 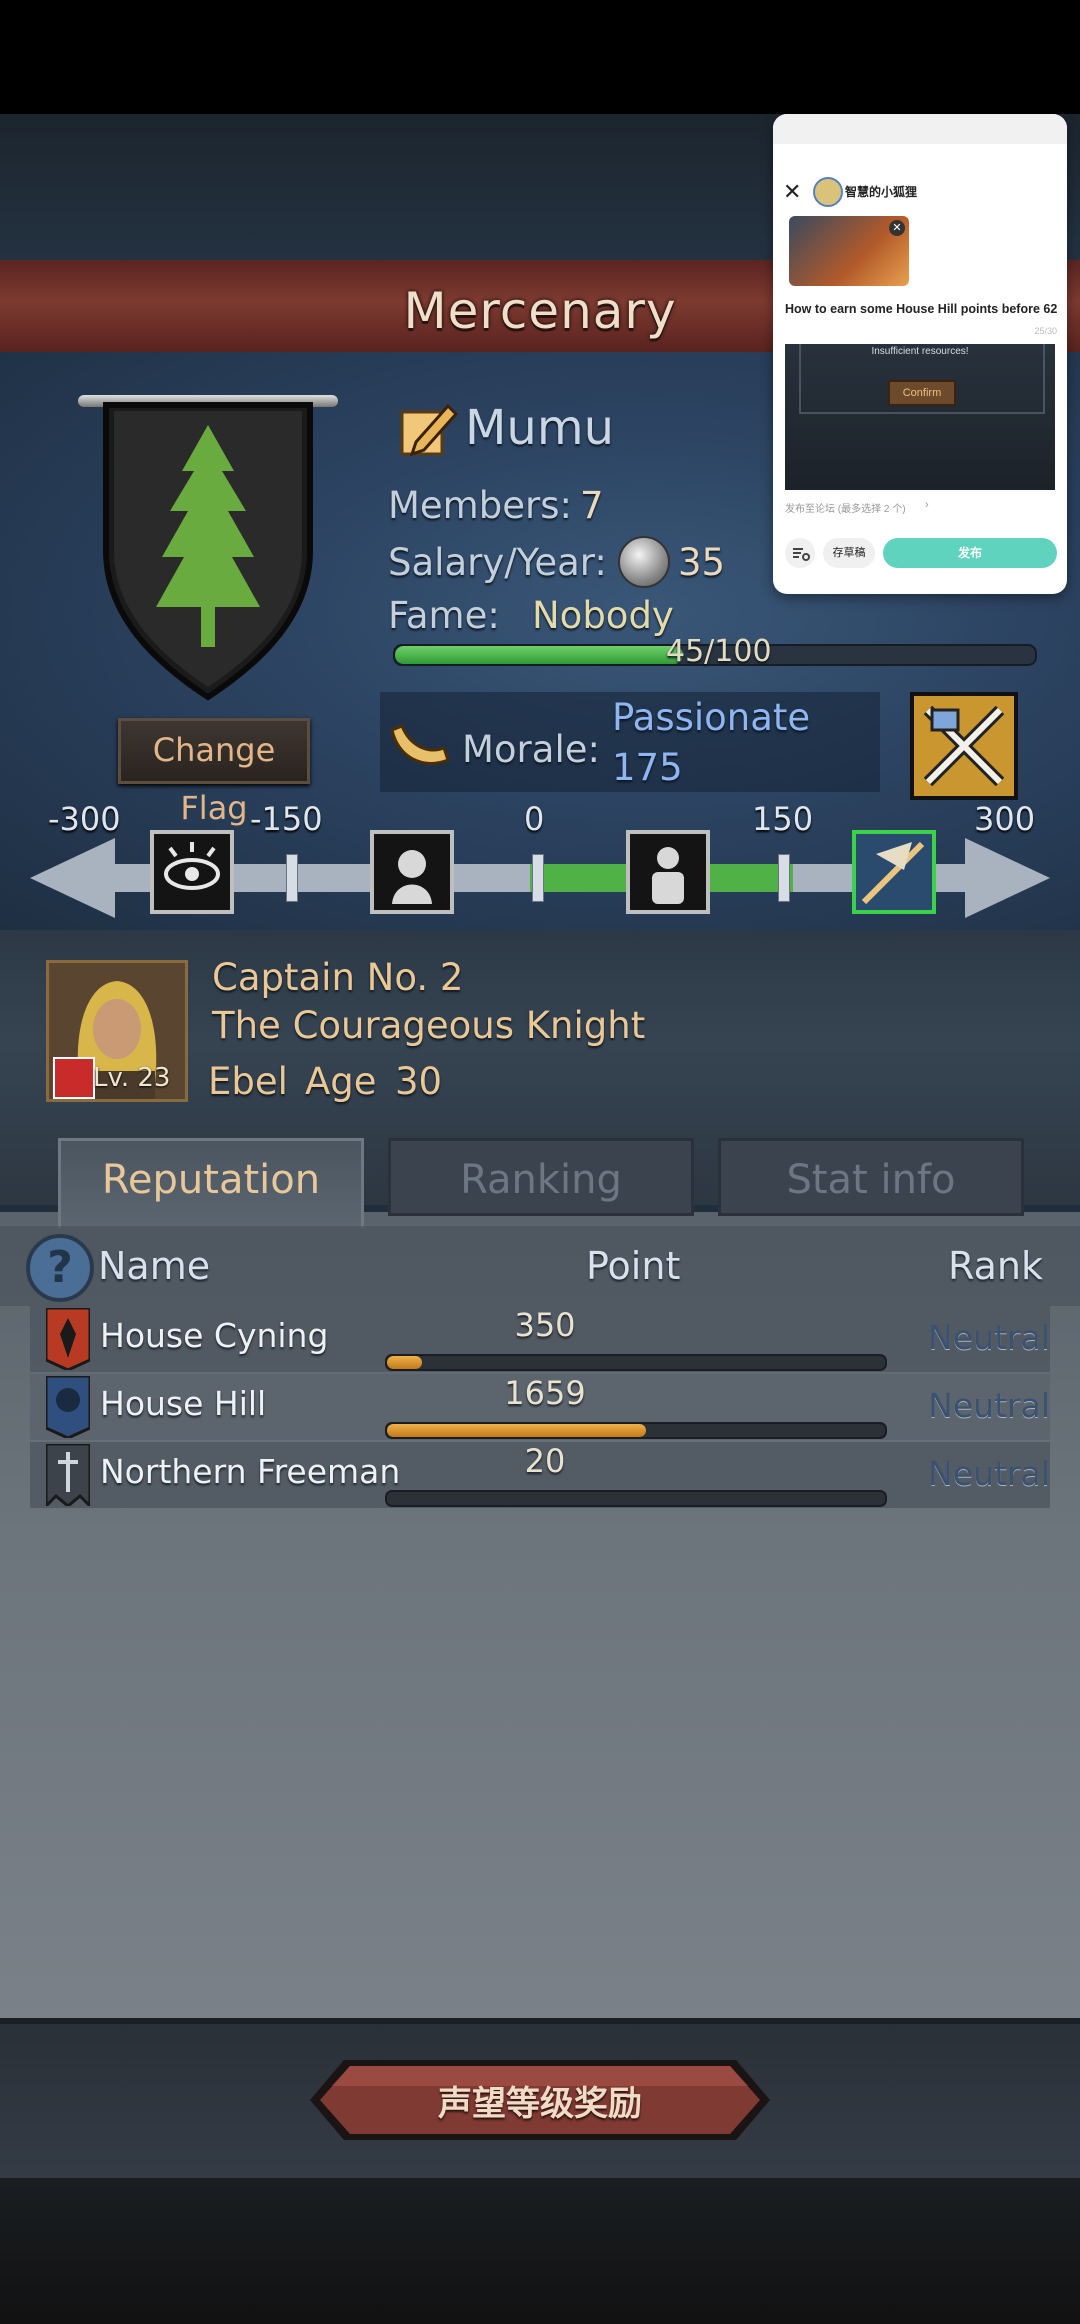 I want to click on save-draft-button: 存草稿, so click(x=849, y=553).